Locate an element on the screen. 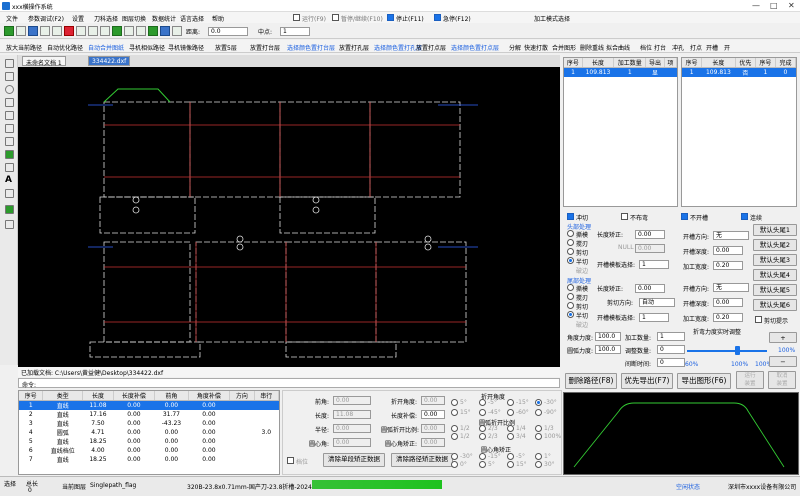 The height and width of the screenshot is (496, 800). table-row: 1 直线 11.08 0.00 0.00 0.00 is located at coordinates (149, 405).